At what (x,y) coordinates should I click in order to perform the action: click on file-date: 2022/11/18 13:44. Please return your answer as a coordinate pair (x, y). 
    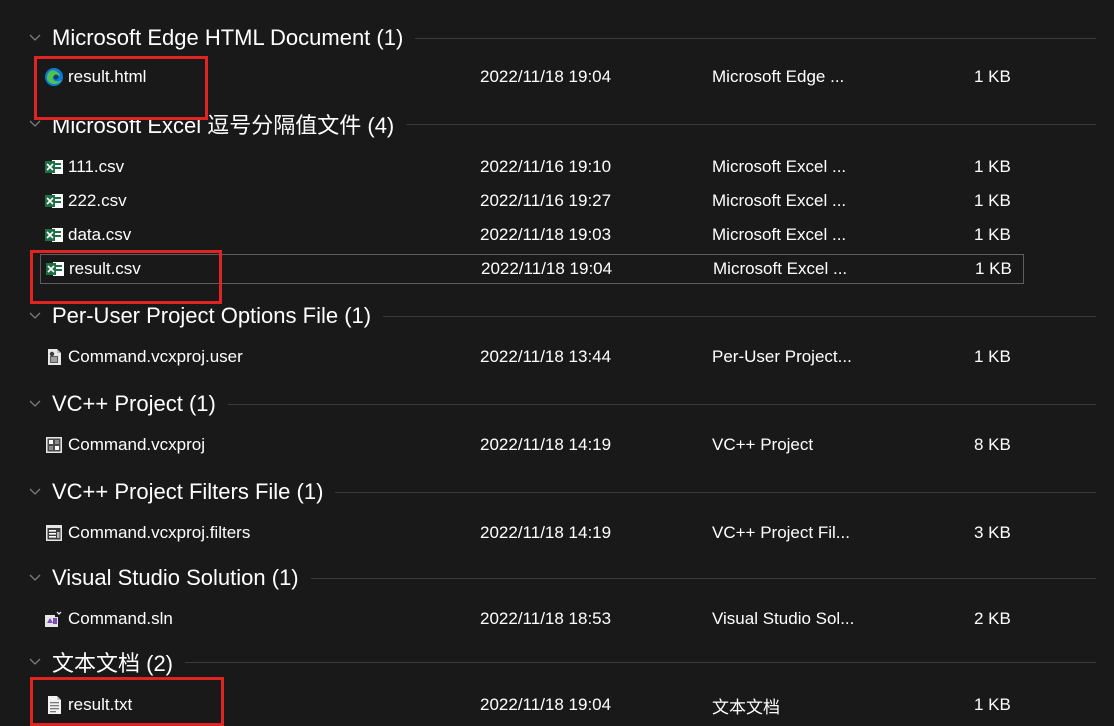
    Looking at the image, I should click on (546, 356).